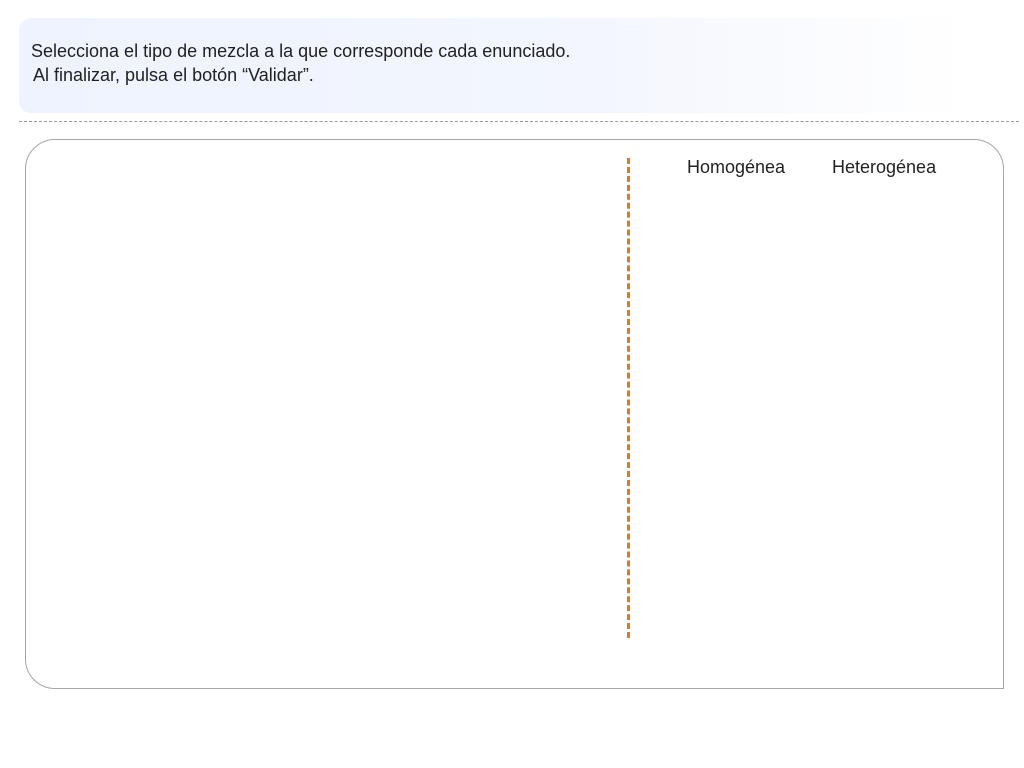 The image size is (1024, 768). Describe the element at coordinates (884, 167) in the screenshot. I see `column-header-heterogenea: Heterogénea` at that location.